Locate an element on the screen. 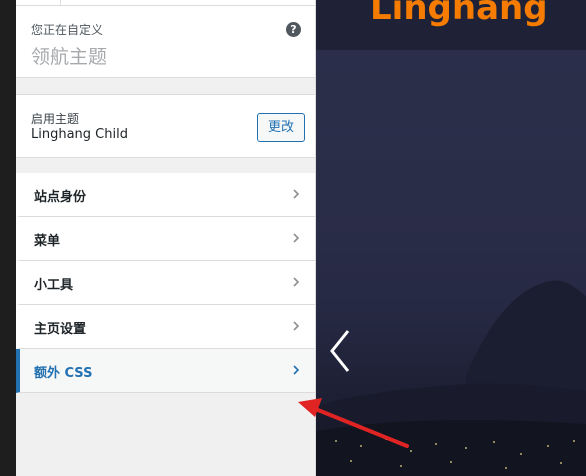  site-logo: Linghang is located at coordinates (459, 14).